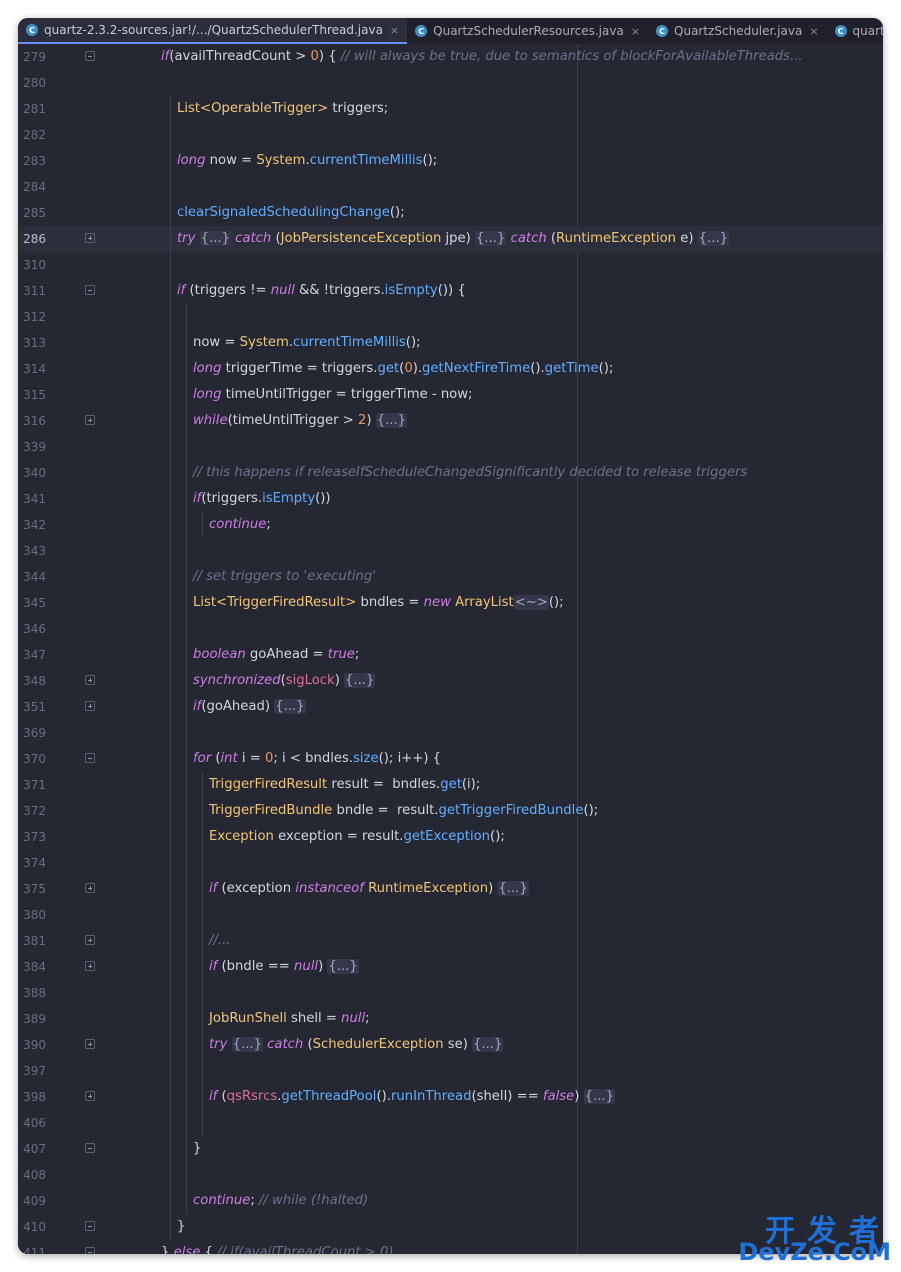 This screenshot has height=1272, width=901. What do you see at coordinates (450, 317) in the screenshot?
I see `code-line: 312` at bounding box center [450, 317].